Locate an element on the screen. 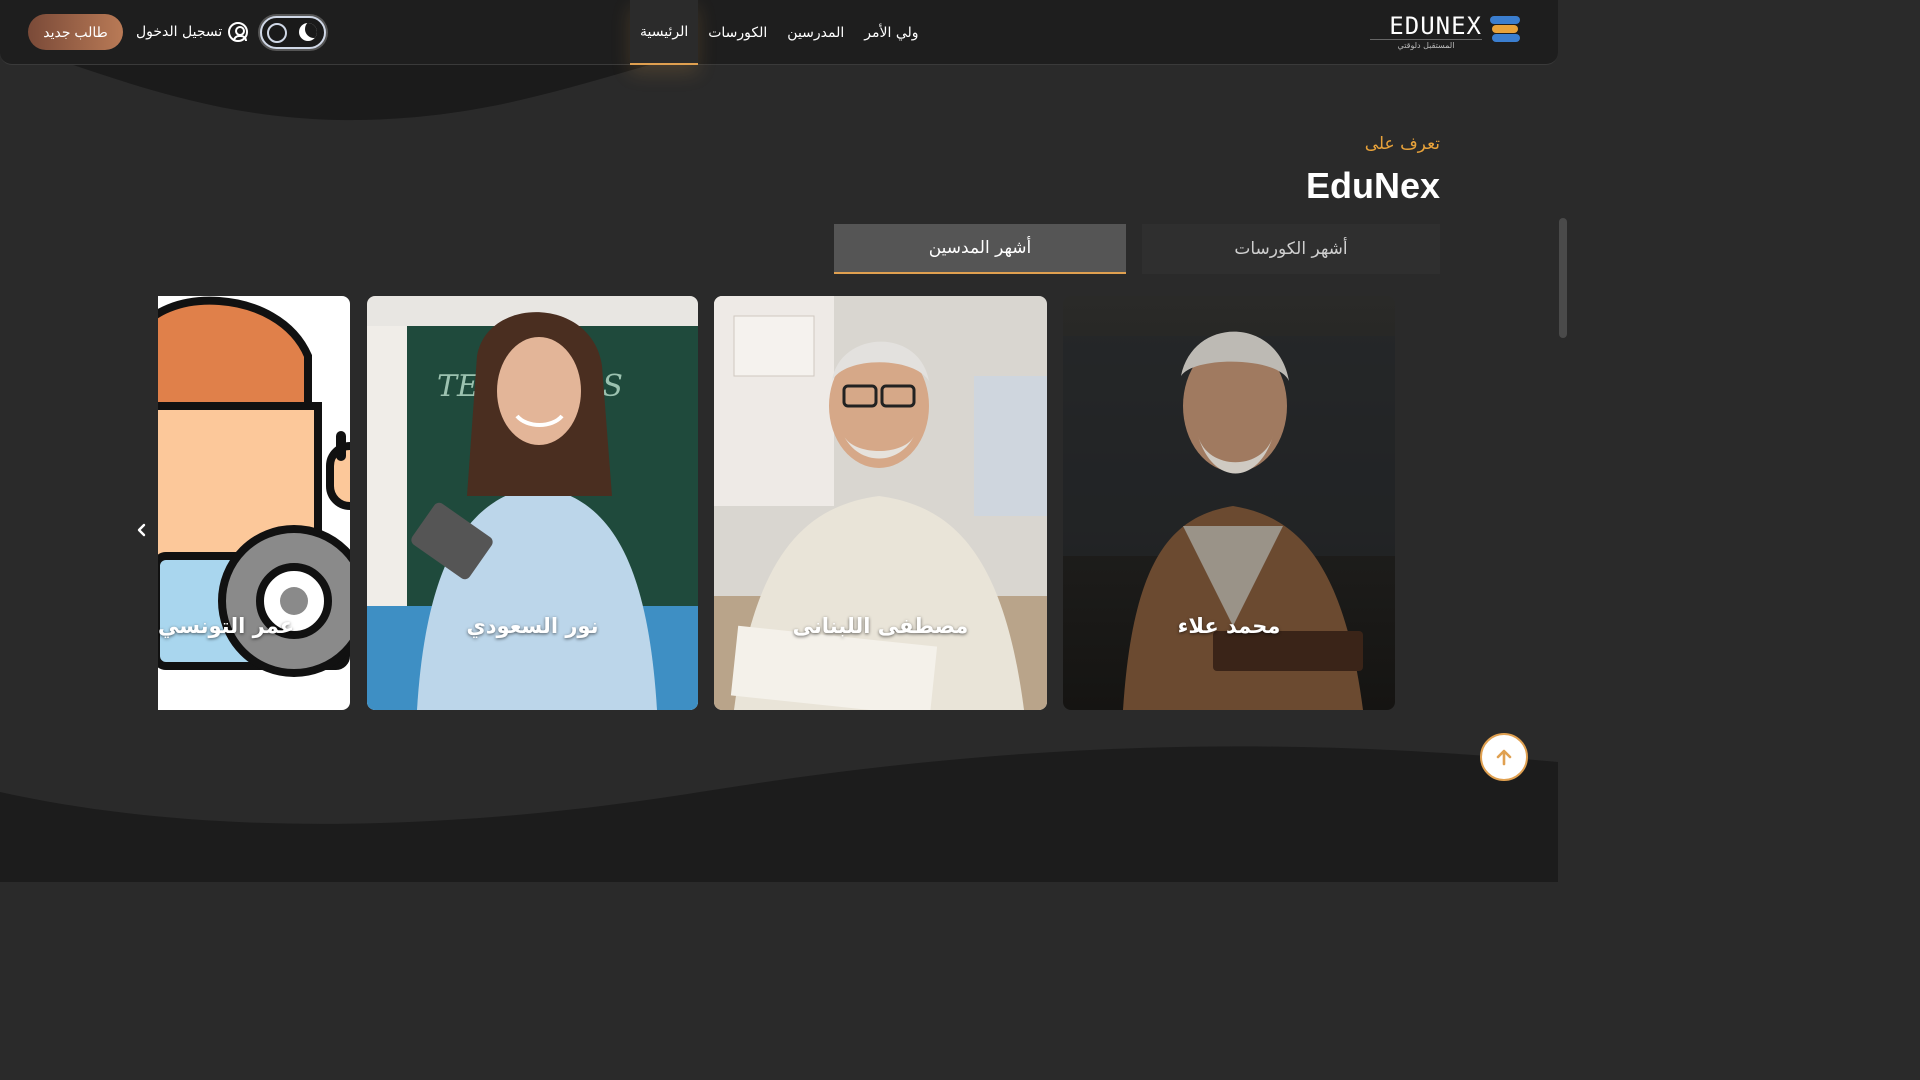 This screenshot has width=1920, height=1080. moon-icon is located at coordinates (308, 32).